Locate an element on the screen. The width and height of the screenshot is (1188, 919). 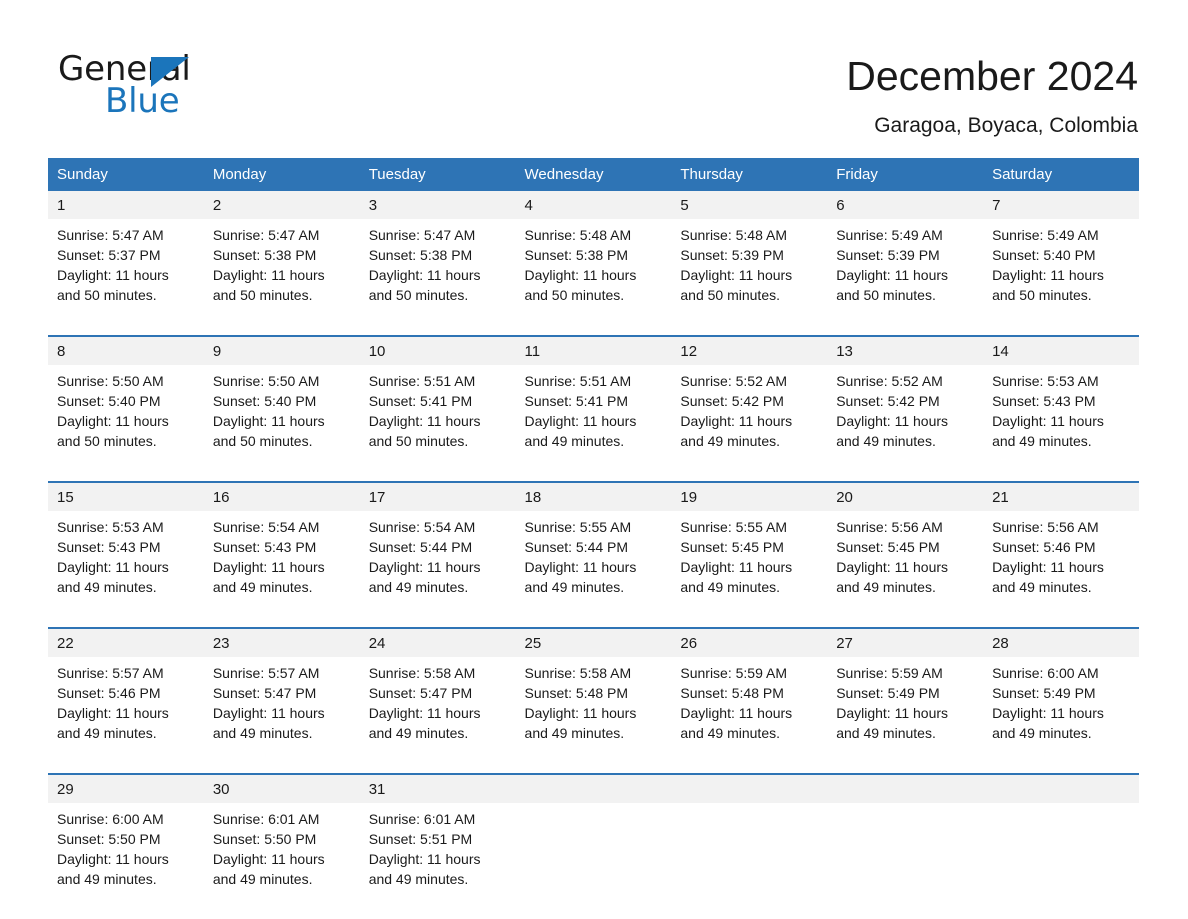
day-number: 5 is located at coordinates (749, 205).